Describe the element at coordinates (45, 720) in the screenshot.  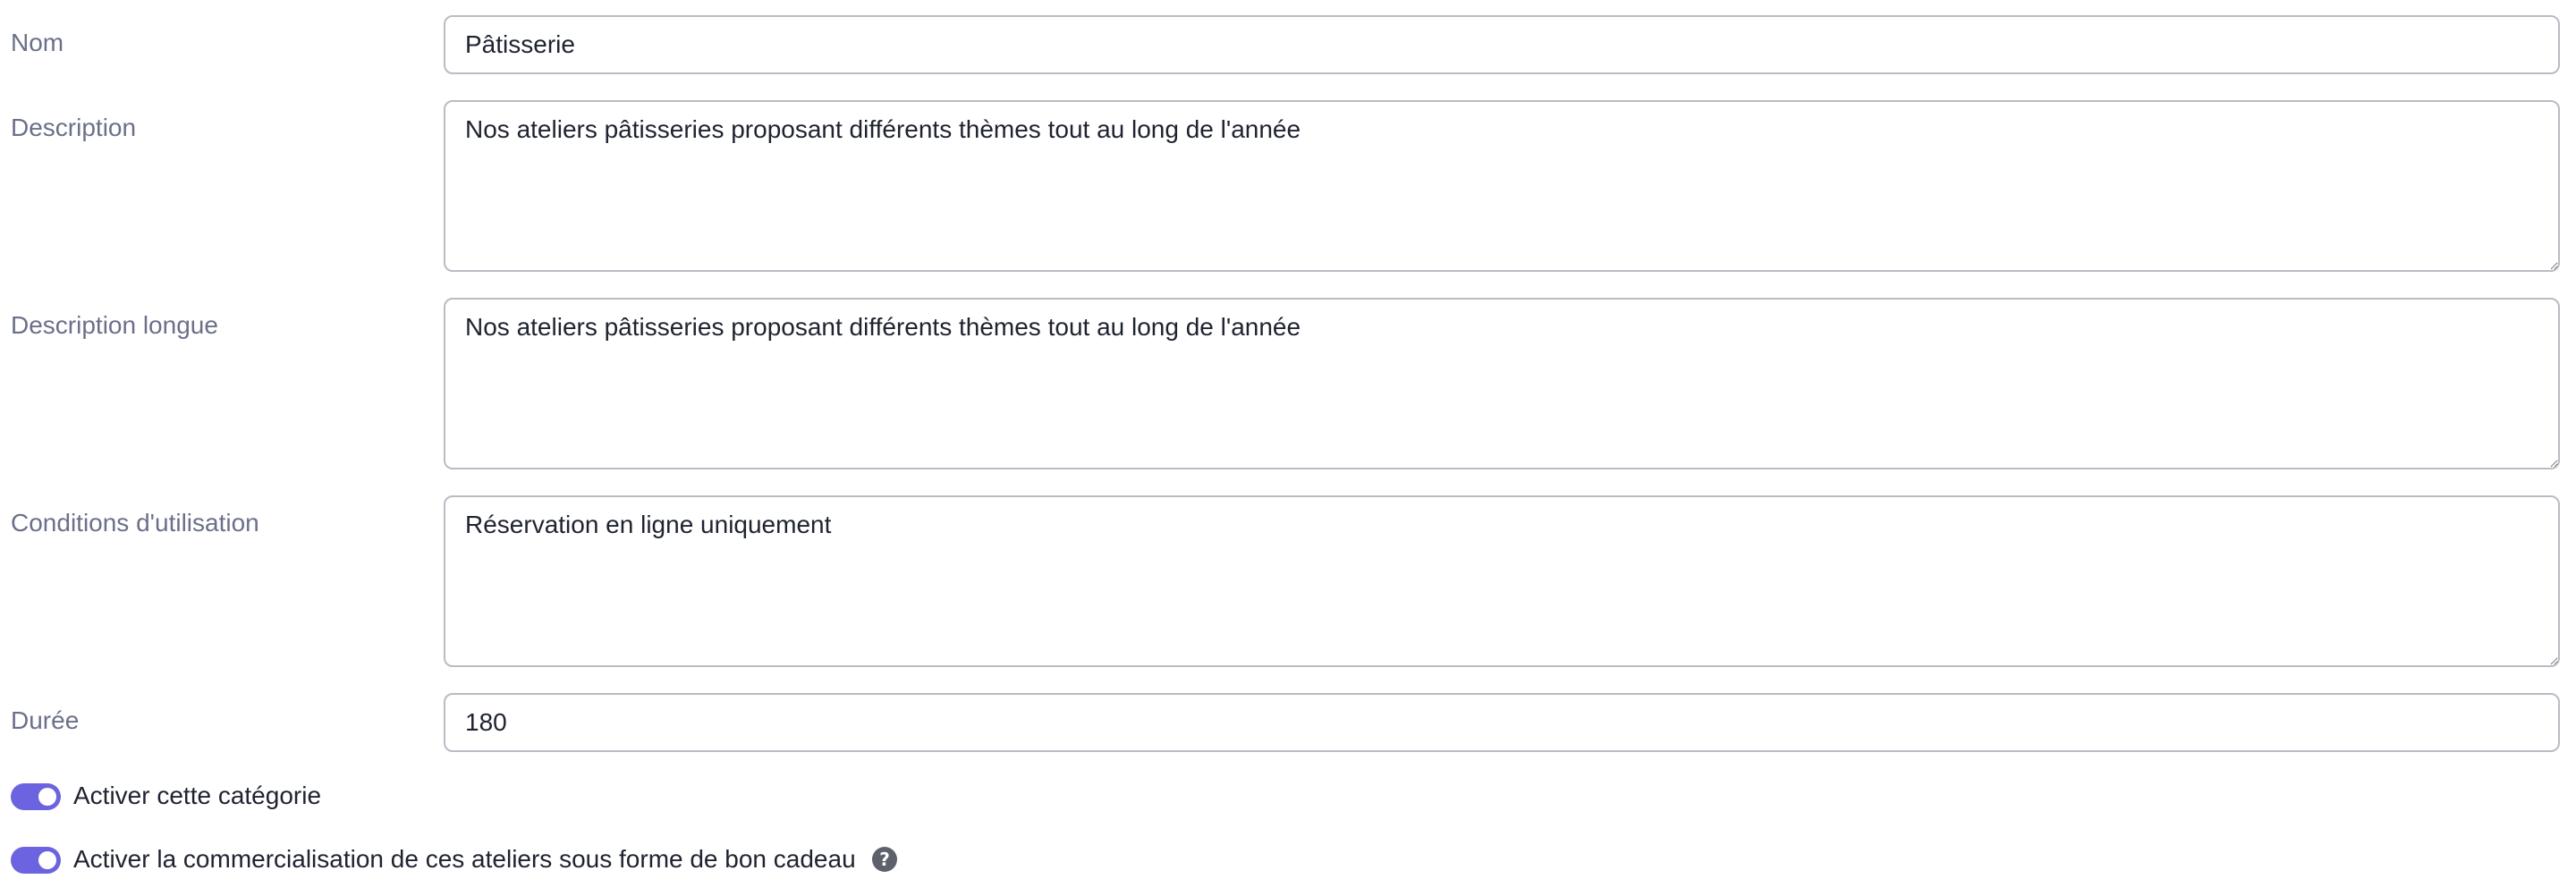
I see `label-duree: Durée` at that location.